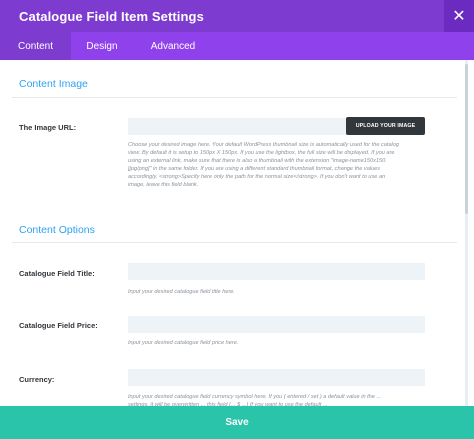 The image size is (474, 439). Describe the element at coordinates (57, 273) in the screenshot. I see `field-title-label: Catalogue Field Title:` at that location.